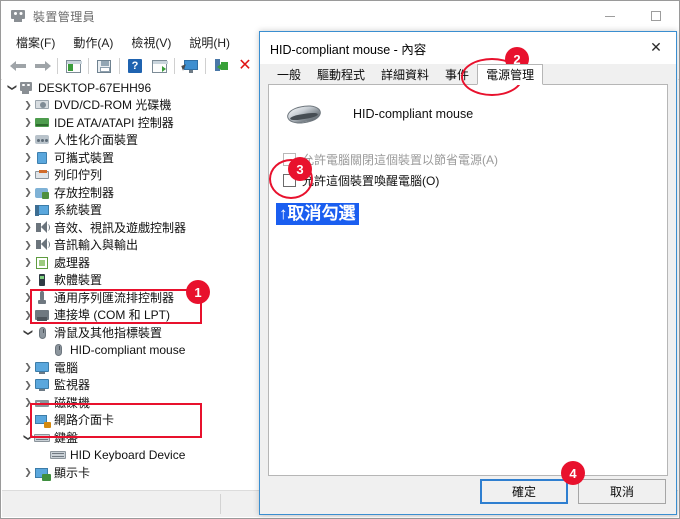  What do you see at coordinates (221, 66) in the screenshot?
I see `disable-device-icon` at bounding box center [221, 66].